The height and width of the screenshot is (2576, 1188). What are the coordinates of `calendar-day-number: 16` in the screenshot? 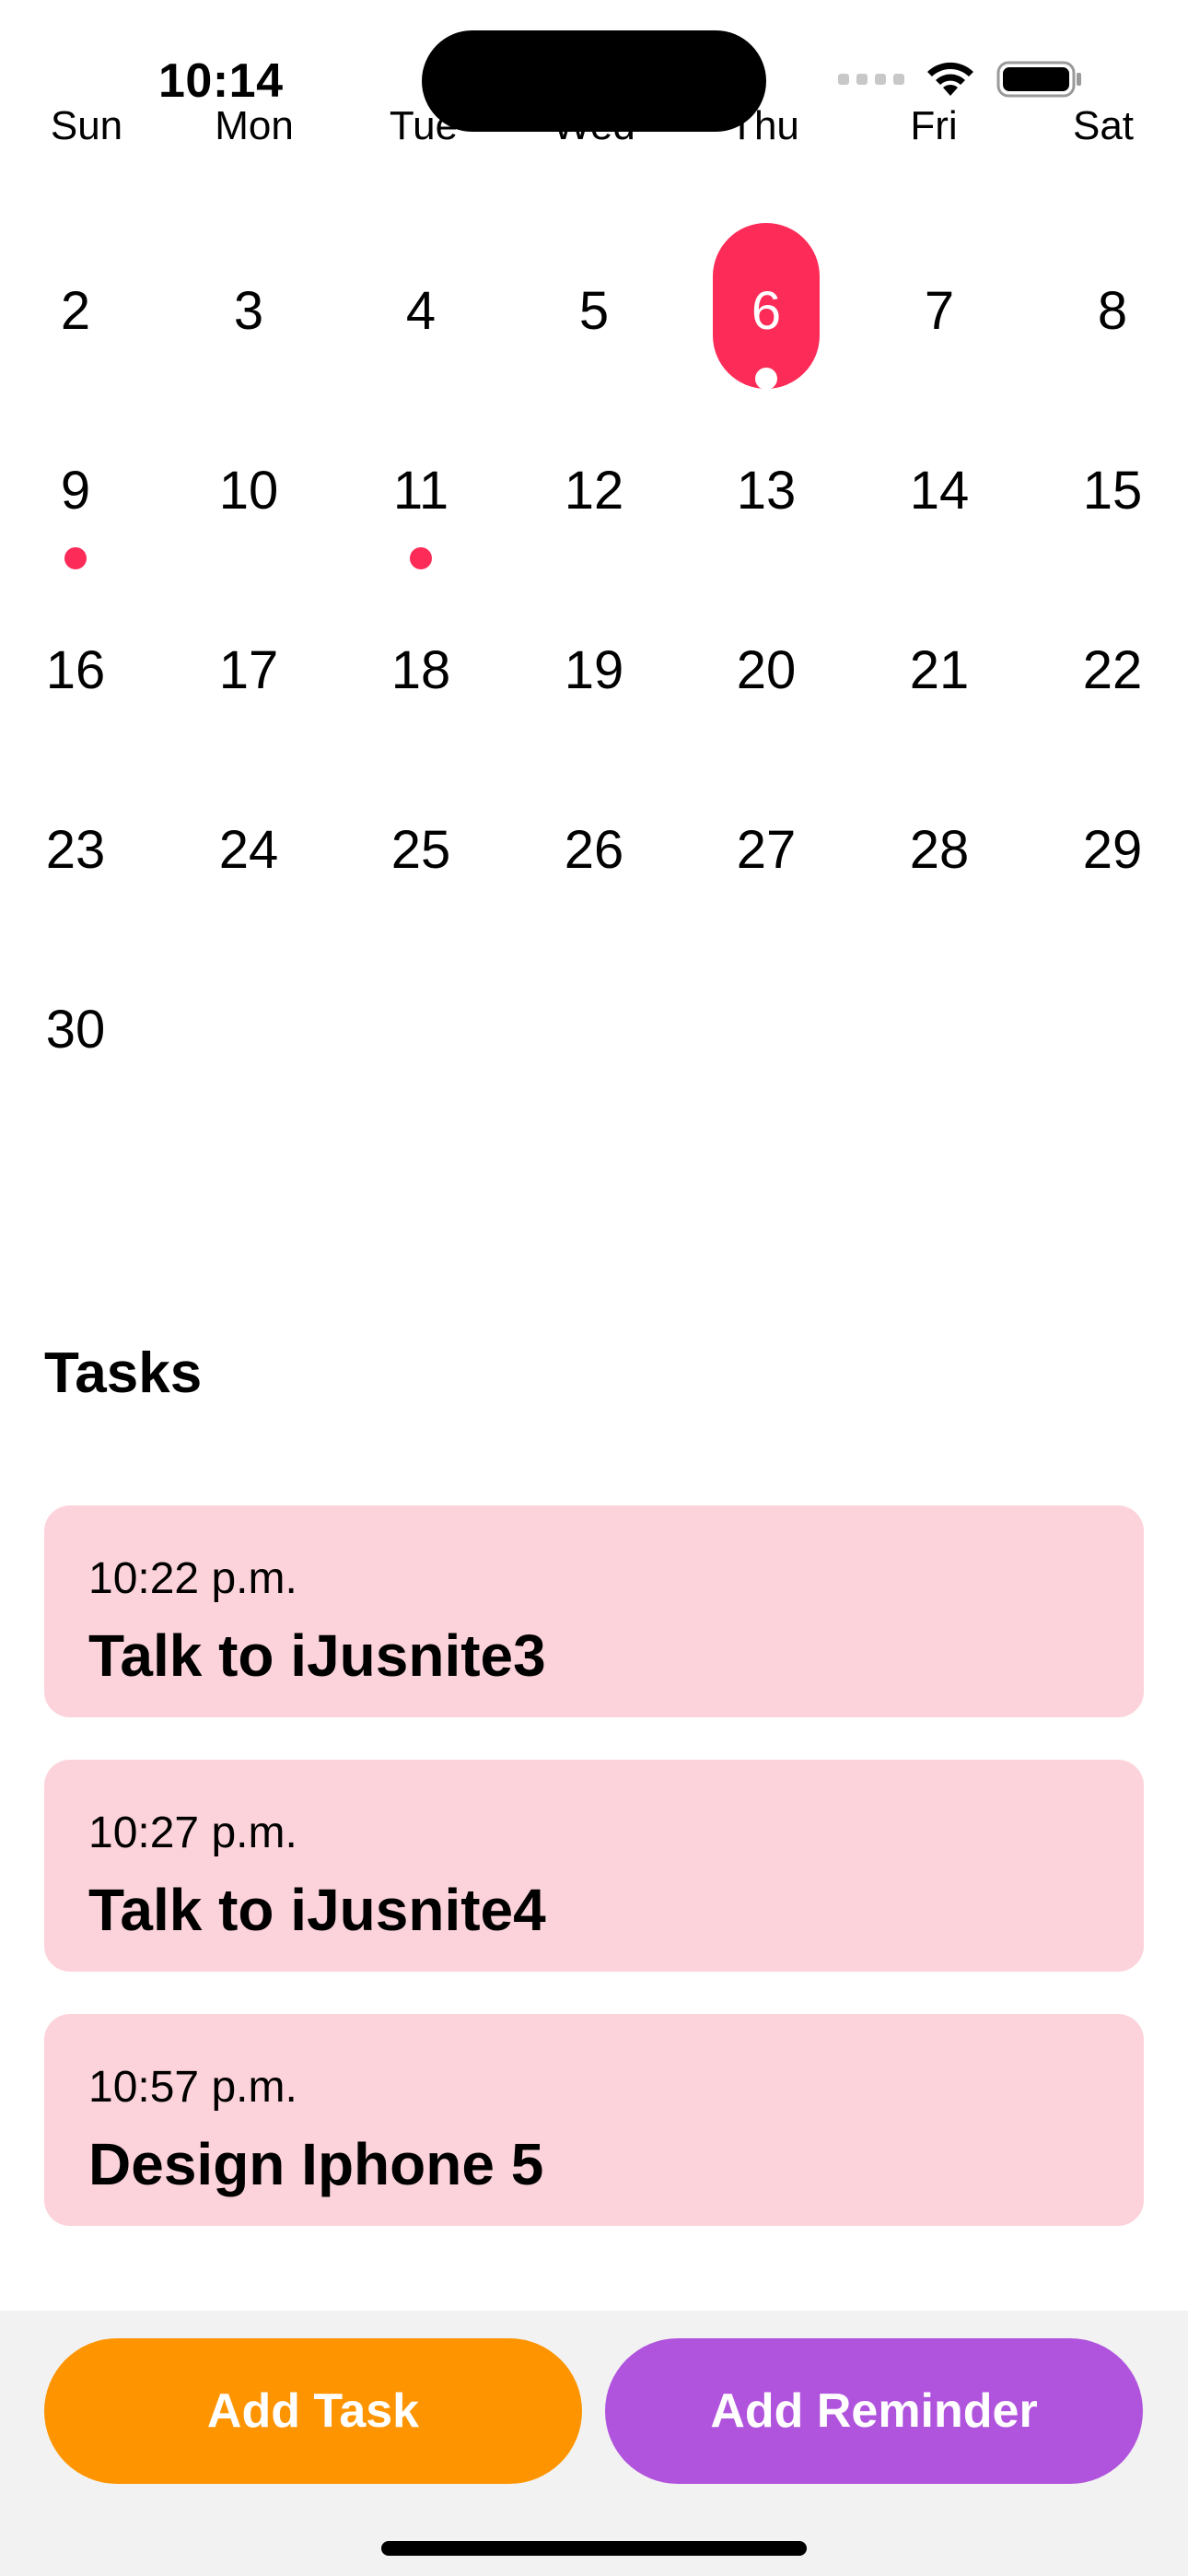 It's located at (76, 670).